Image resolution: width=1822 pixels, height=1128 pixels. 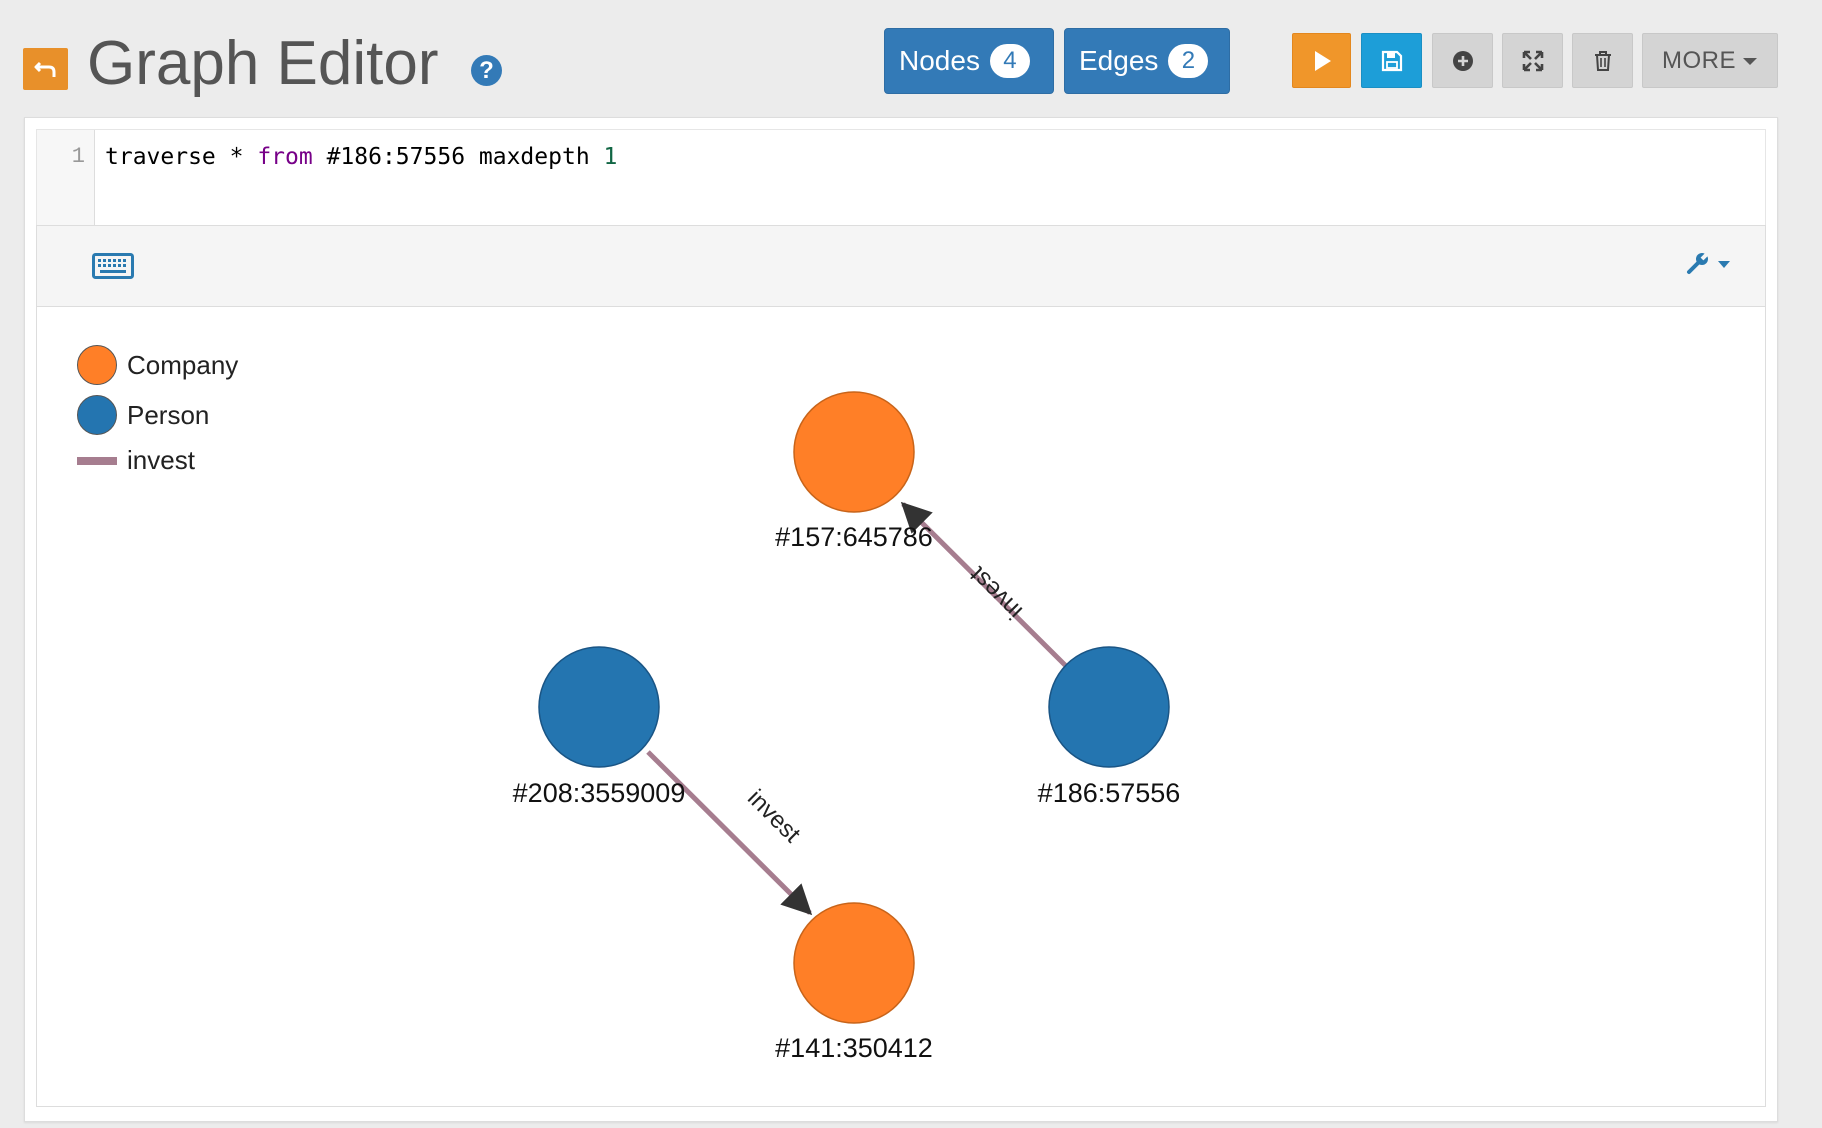 I want to click on add-button, so click(x=1462, y=60).